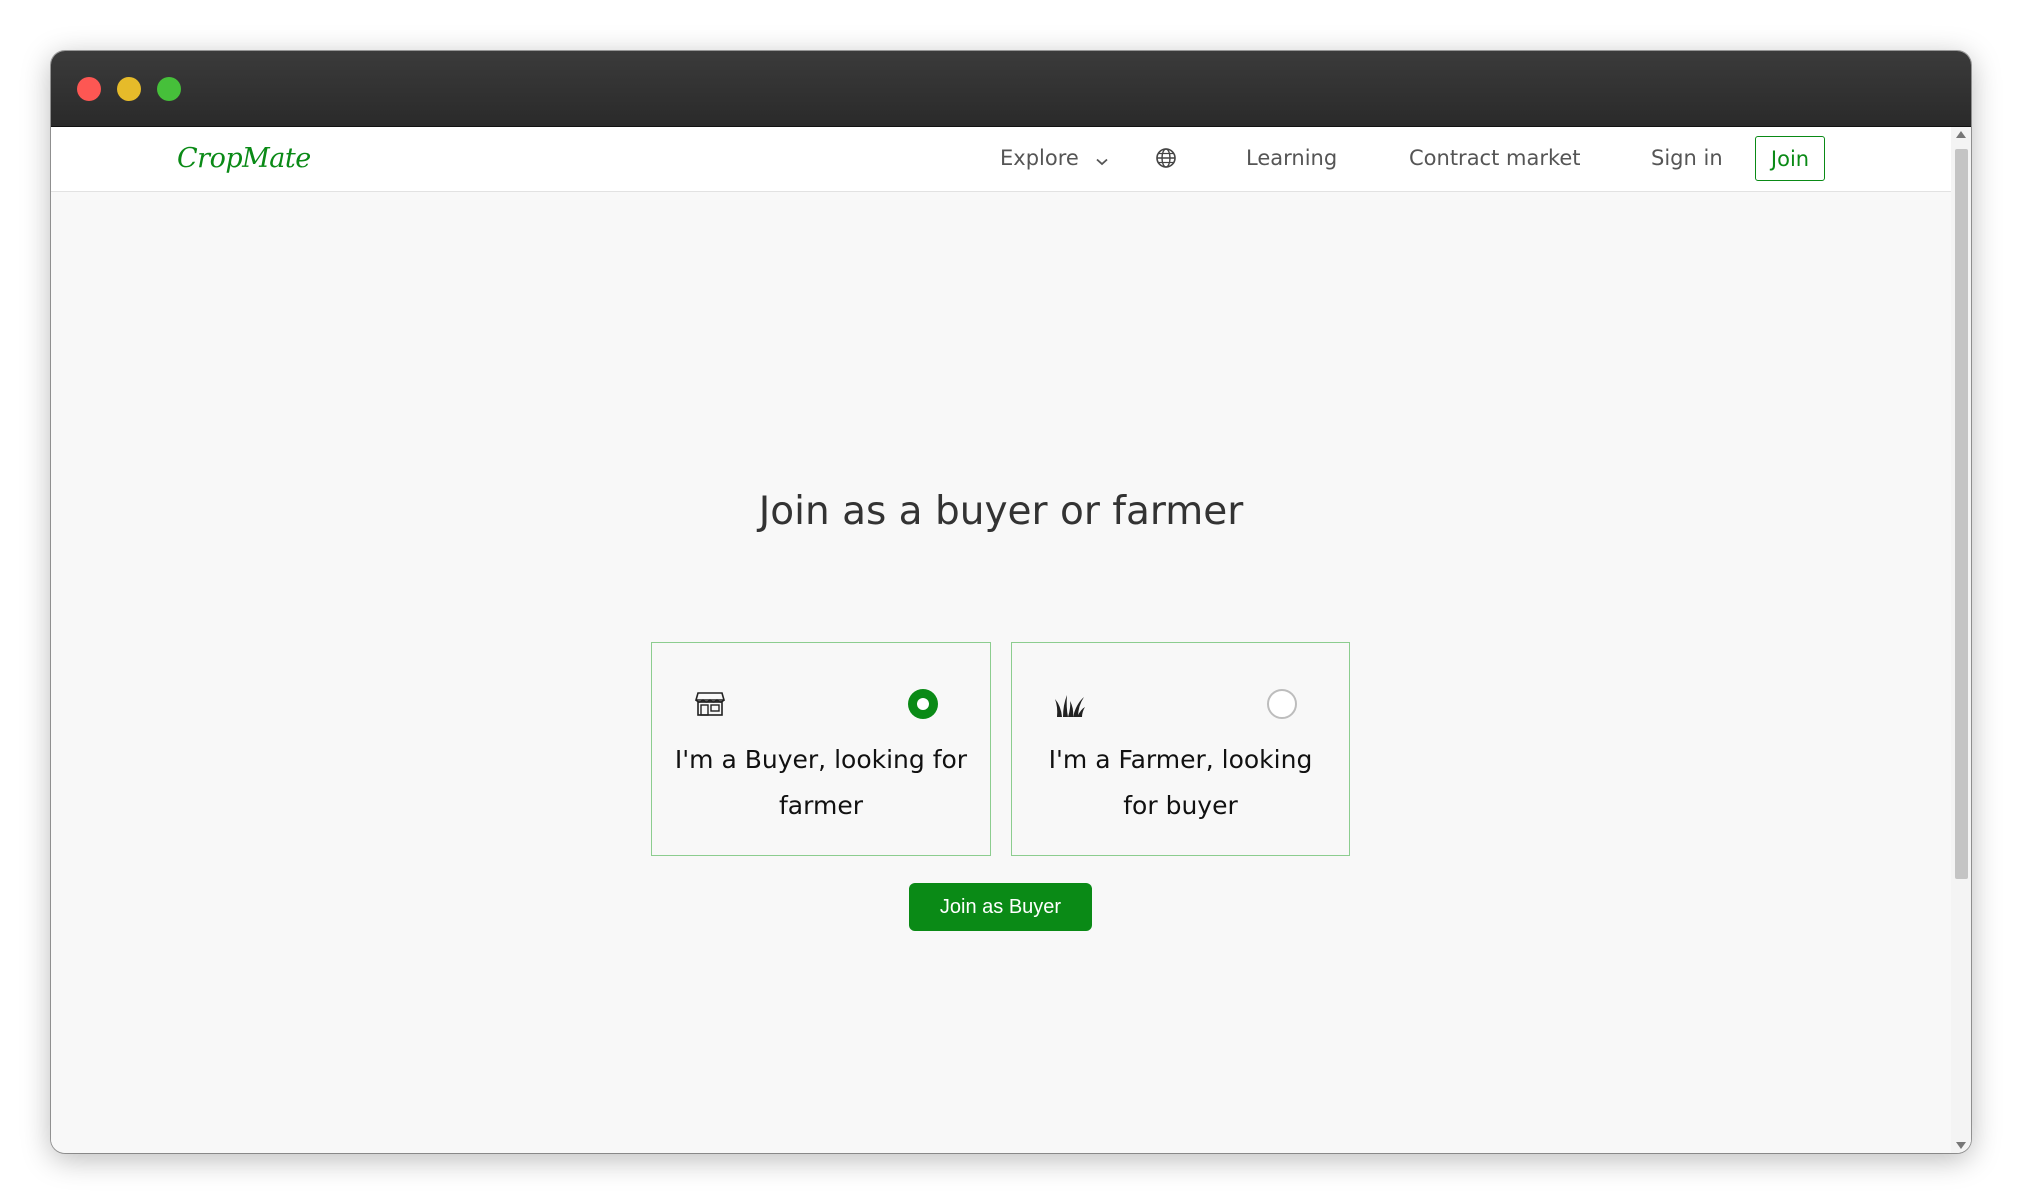  I want to click on store-icon, so click(710, 705).